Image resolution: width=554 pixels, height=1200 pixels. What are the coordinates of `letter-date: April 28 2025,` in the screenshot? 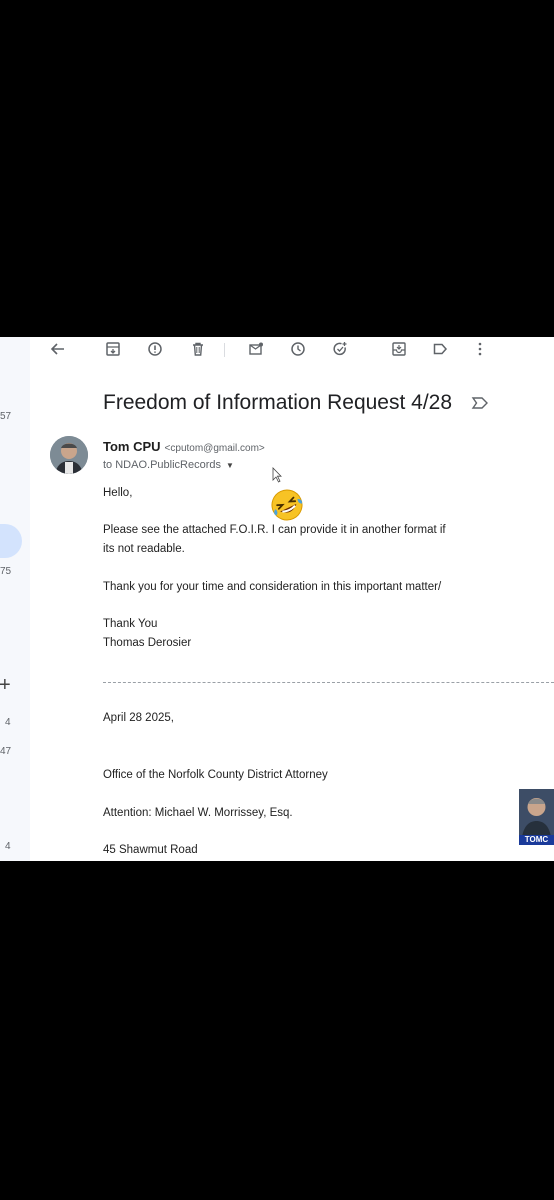 It's located at (138, 718).